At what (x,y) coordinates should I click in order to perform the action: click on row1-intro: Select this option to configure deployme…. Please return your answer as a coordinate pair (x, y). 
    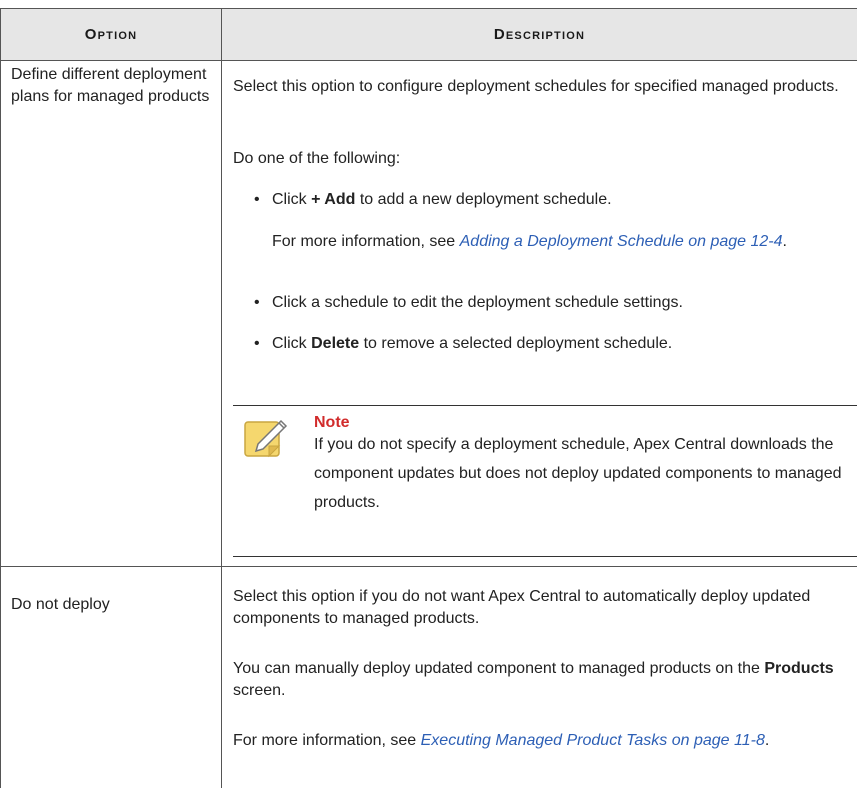
    Looking at the image, I should click on (536, 86).